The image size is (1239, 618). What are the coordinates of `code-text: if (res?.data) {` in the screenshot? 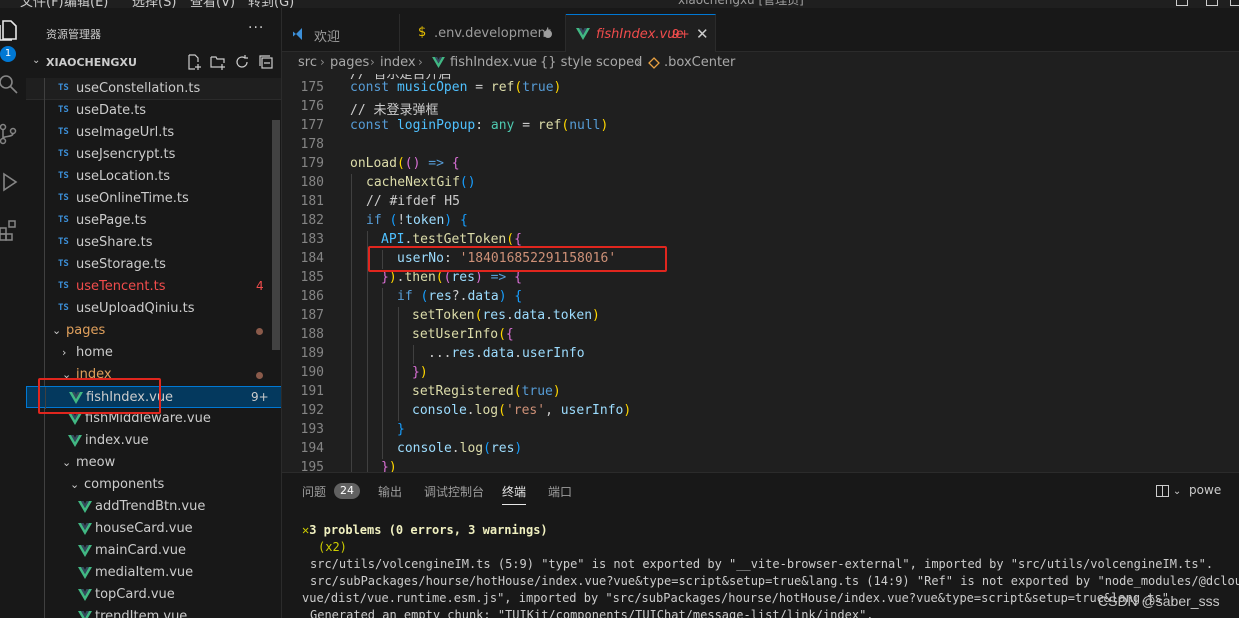 It's located at (460, 296).